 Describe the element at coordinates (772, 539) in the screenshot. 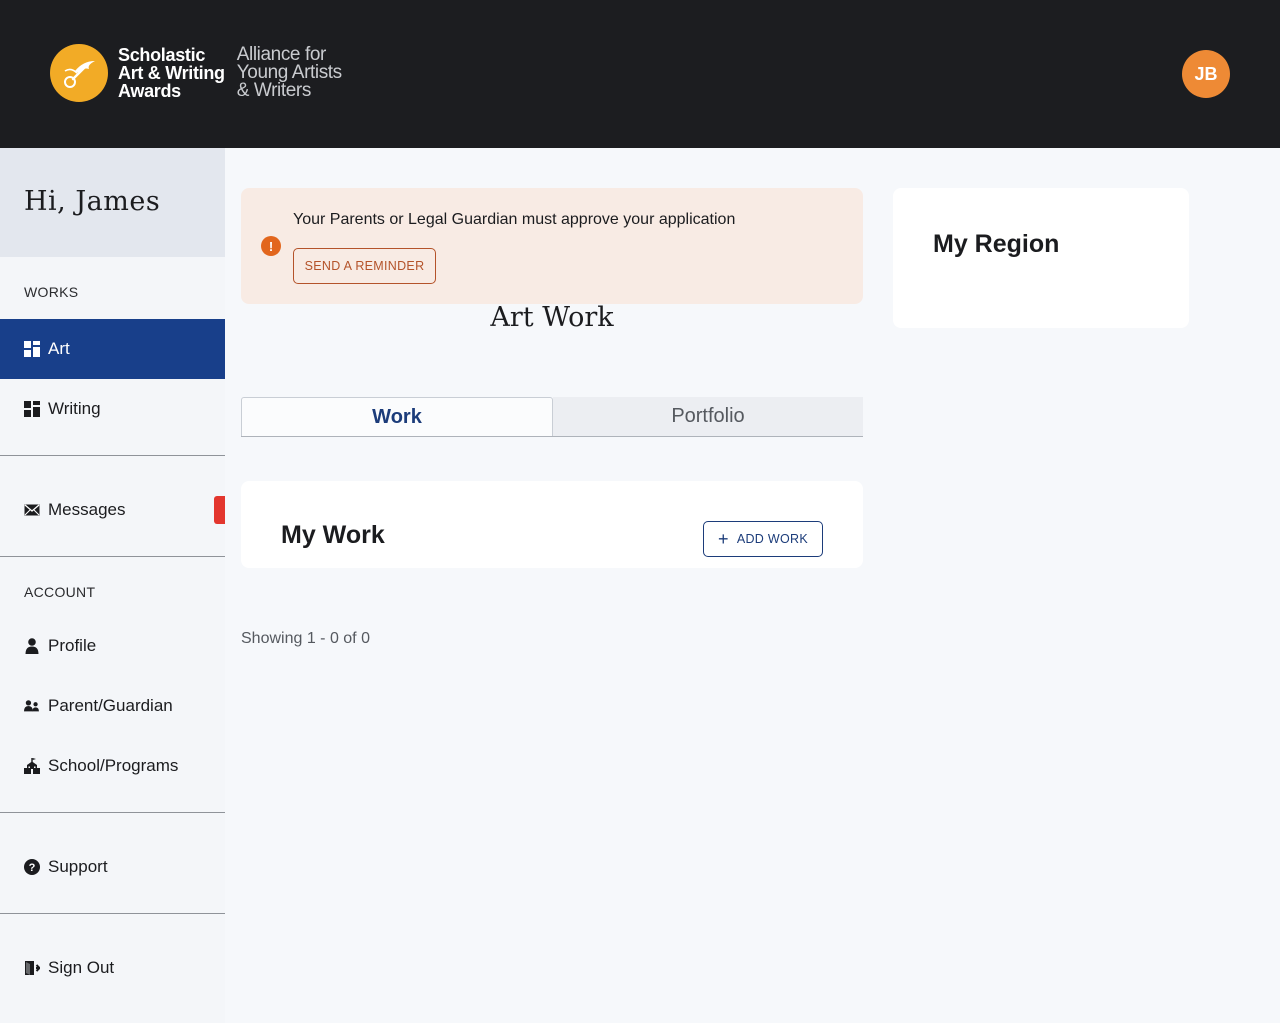

I see `add-work-label: ADD WORK` at that location.